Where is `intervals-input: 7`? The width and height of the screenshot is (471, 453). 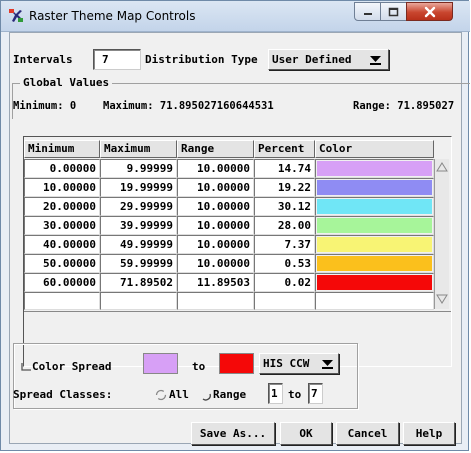
intervals-input: 7 is located at coordinates (117, 59).